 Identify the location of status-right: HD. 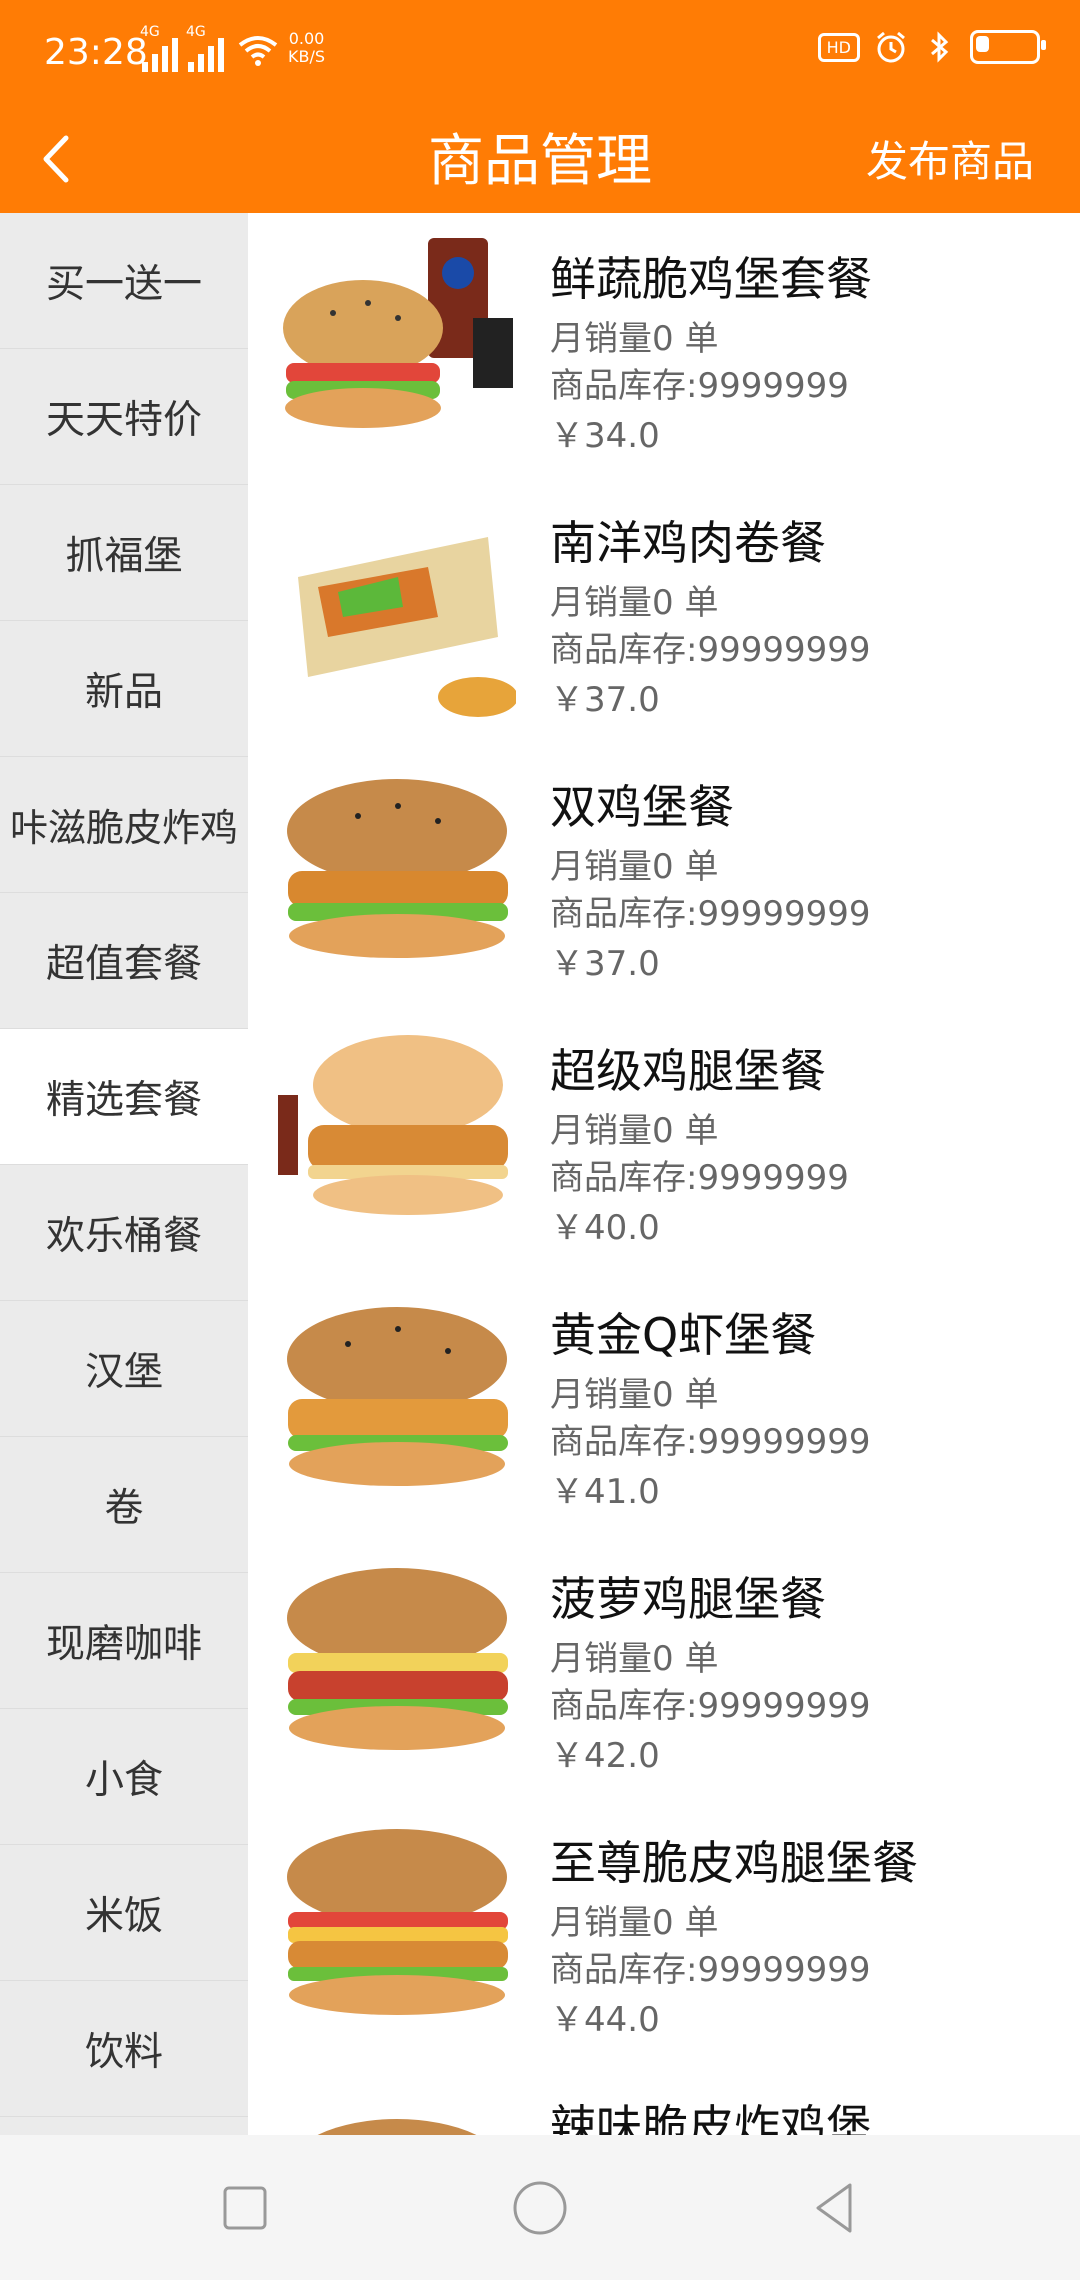
(931, 47).